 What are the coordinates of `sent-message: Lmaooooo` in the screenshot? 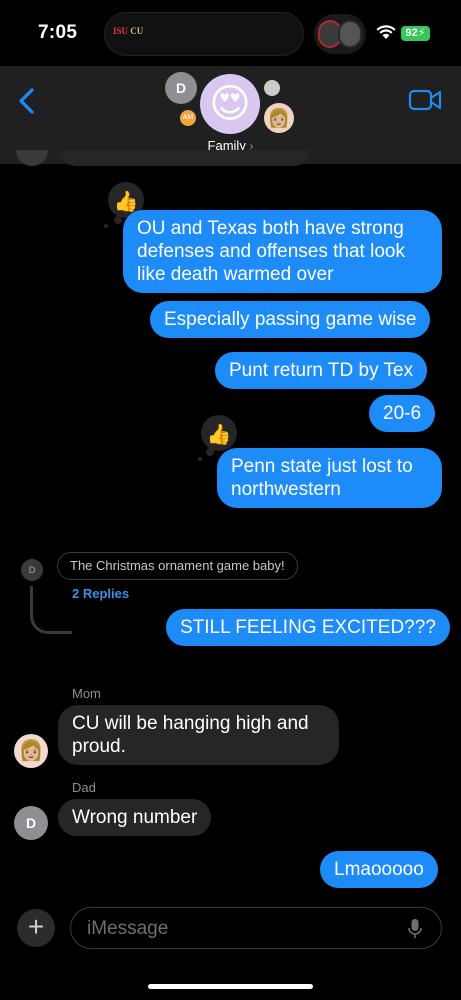 It's located at (379, 869).